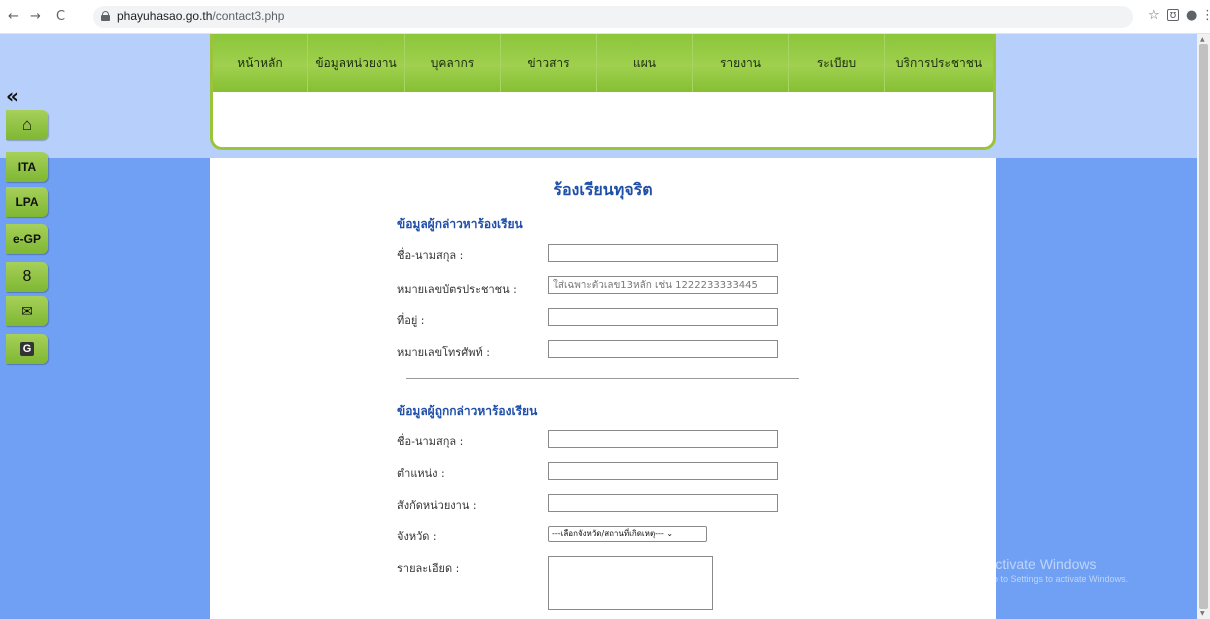  I want to click on detail-label: รายละเอียด :, so click(428, 568).